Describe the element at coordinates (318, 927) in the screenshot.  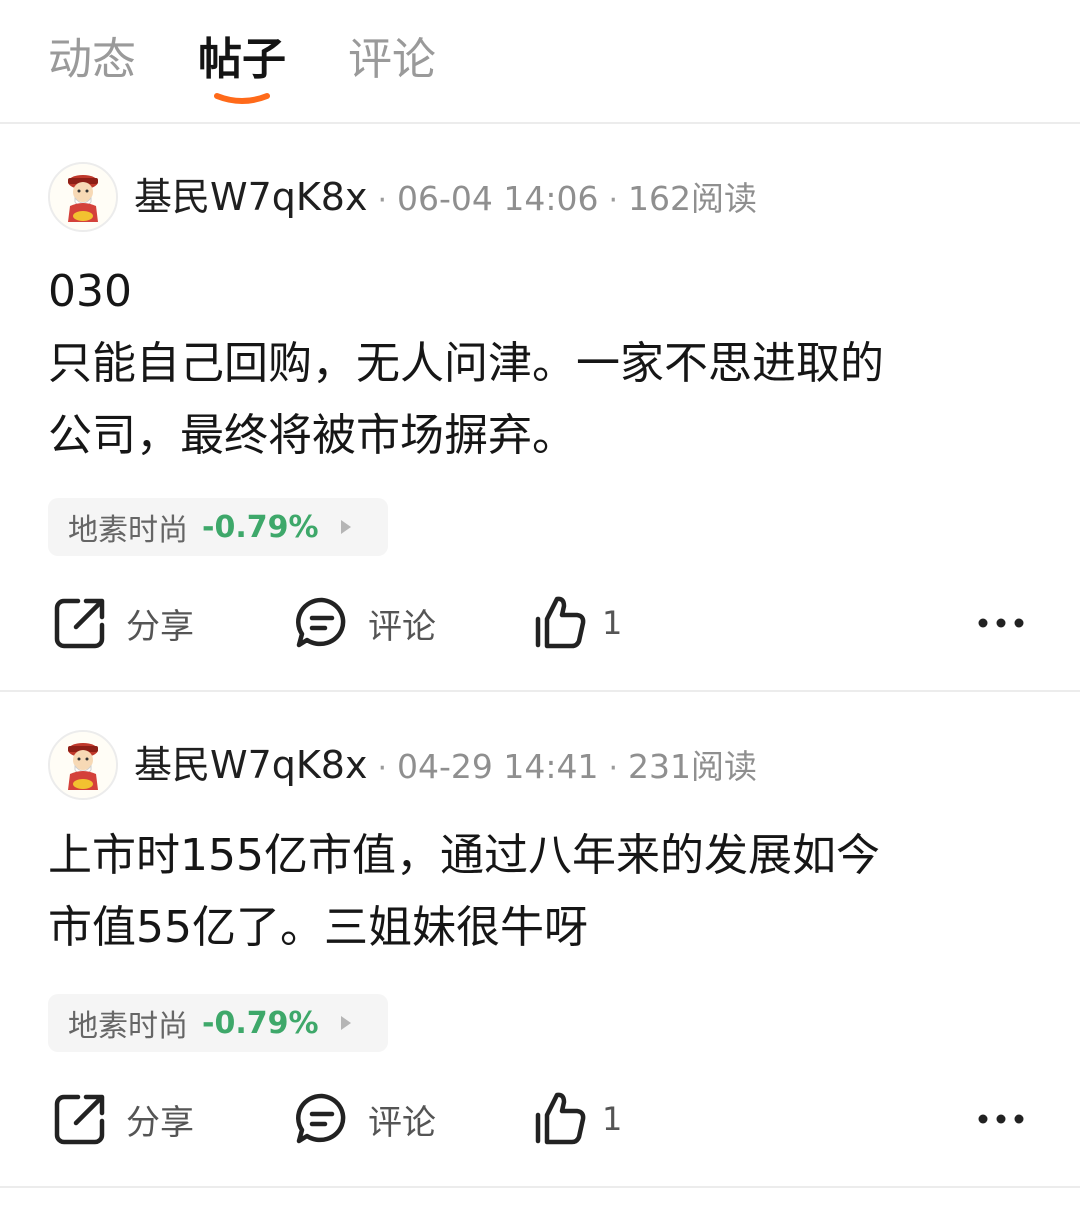
I see `post-line: 市值55亿了。三姐妹很牛呀` at that location.